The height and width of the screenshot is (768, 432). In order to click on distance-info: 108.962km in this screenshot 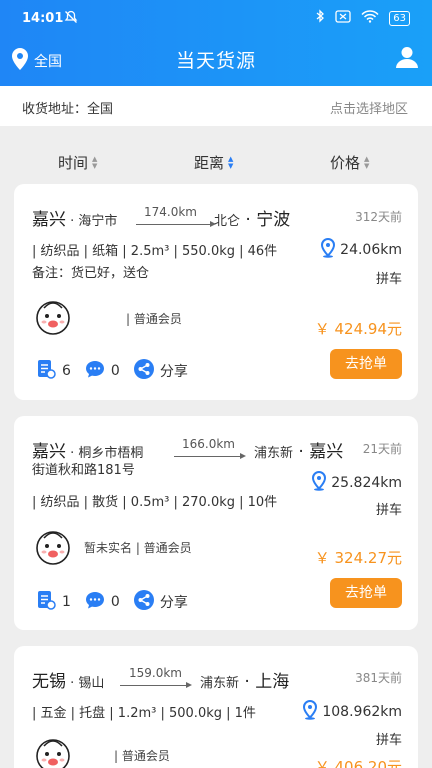, I will do `click(352, 711)`.